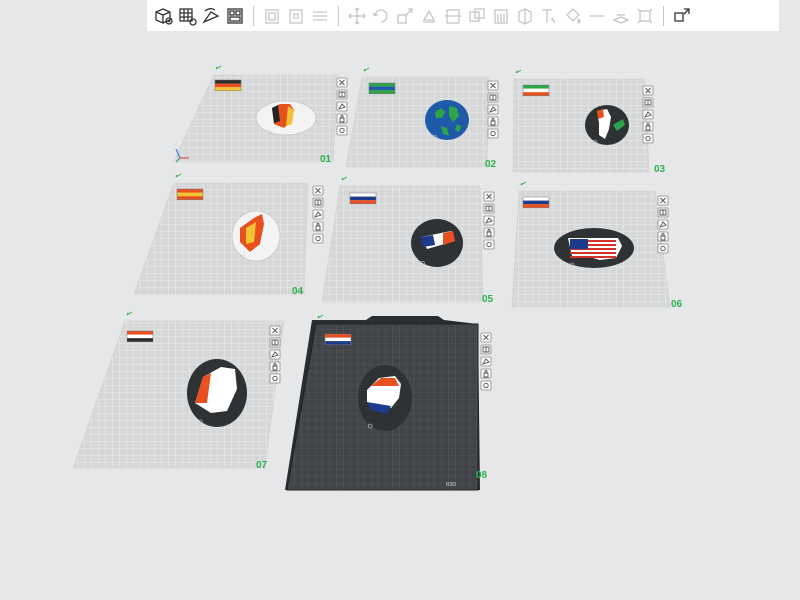 The image size is (800, 600). Describe the element at coordinates (217, 393) in the screenshot. I see `flag-map-orange-white` at that location.